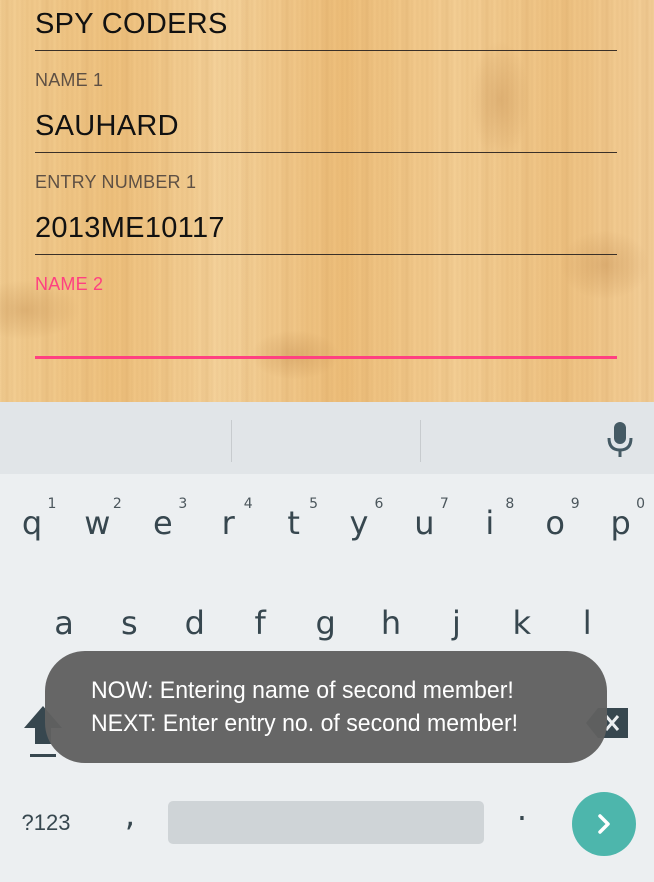 The width and height of the screenshot is (654, 882). I want to click on enter-arrow-icon, so click(604, 824).